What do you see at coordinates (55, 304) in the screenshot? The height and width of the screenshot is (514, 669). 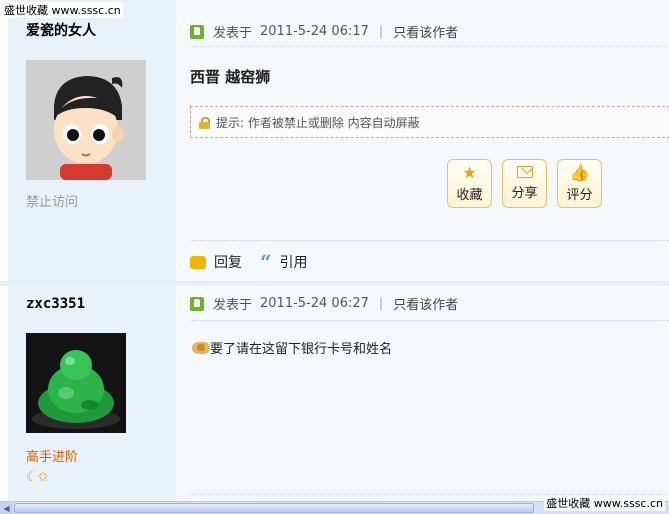 I see `author-name: zxc3351` at bounding box center [55, 304].